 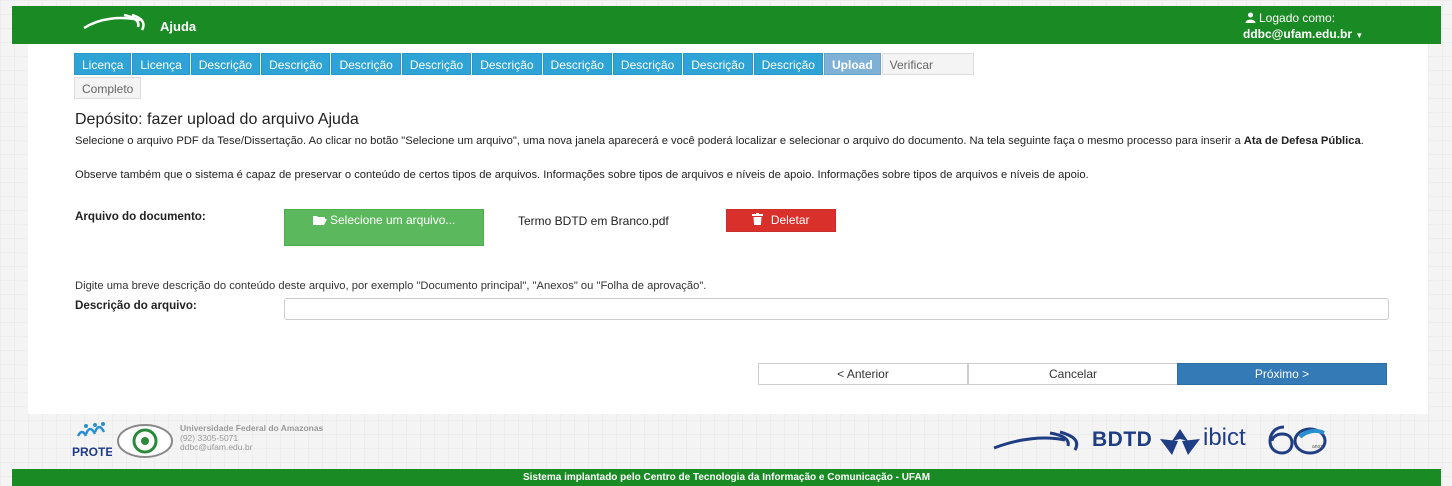 What do you see at coordinates (836, 309) in the screenshot?
I see `description-input` at bounding box center [836, 309].